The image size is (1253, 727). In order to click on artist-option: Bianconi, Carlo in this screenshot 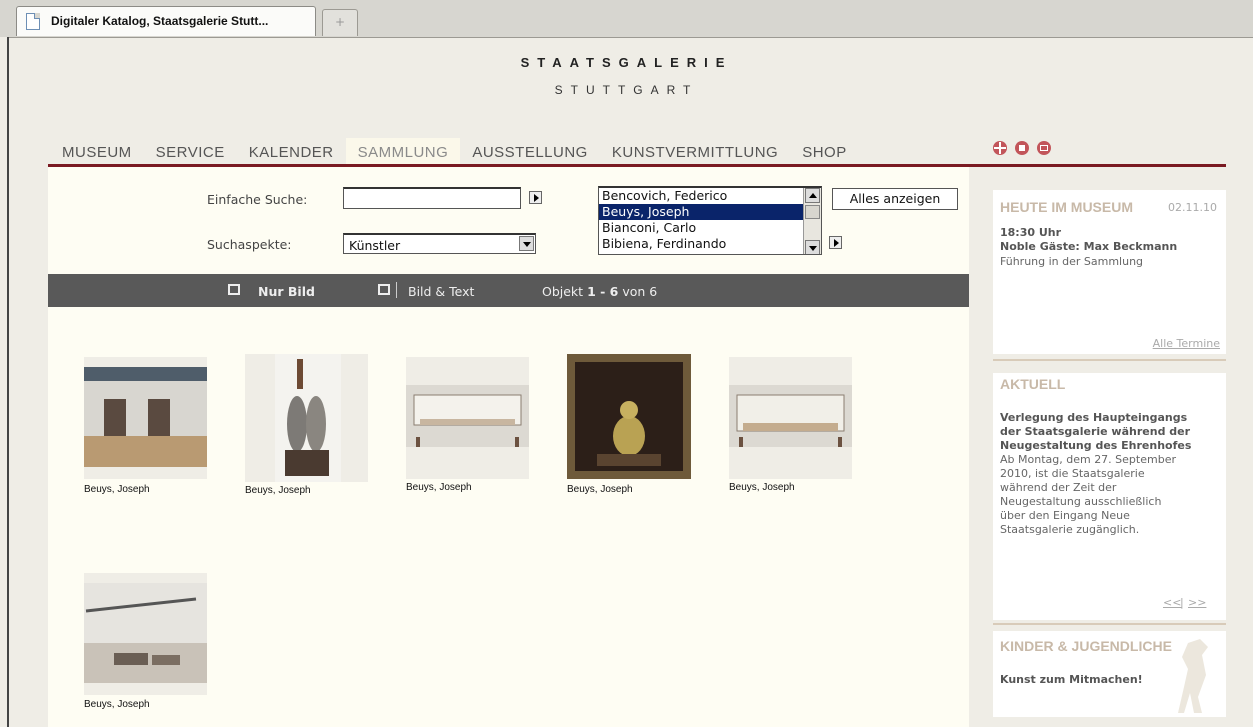, I will do `click(710, 228)`.